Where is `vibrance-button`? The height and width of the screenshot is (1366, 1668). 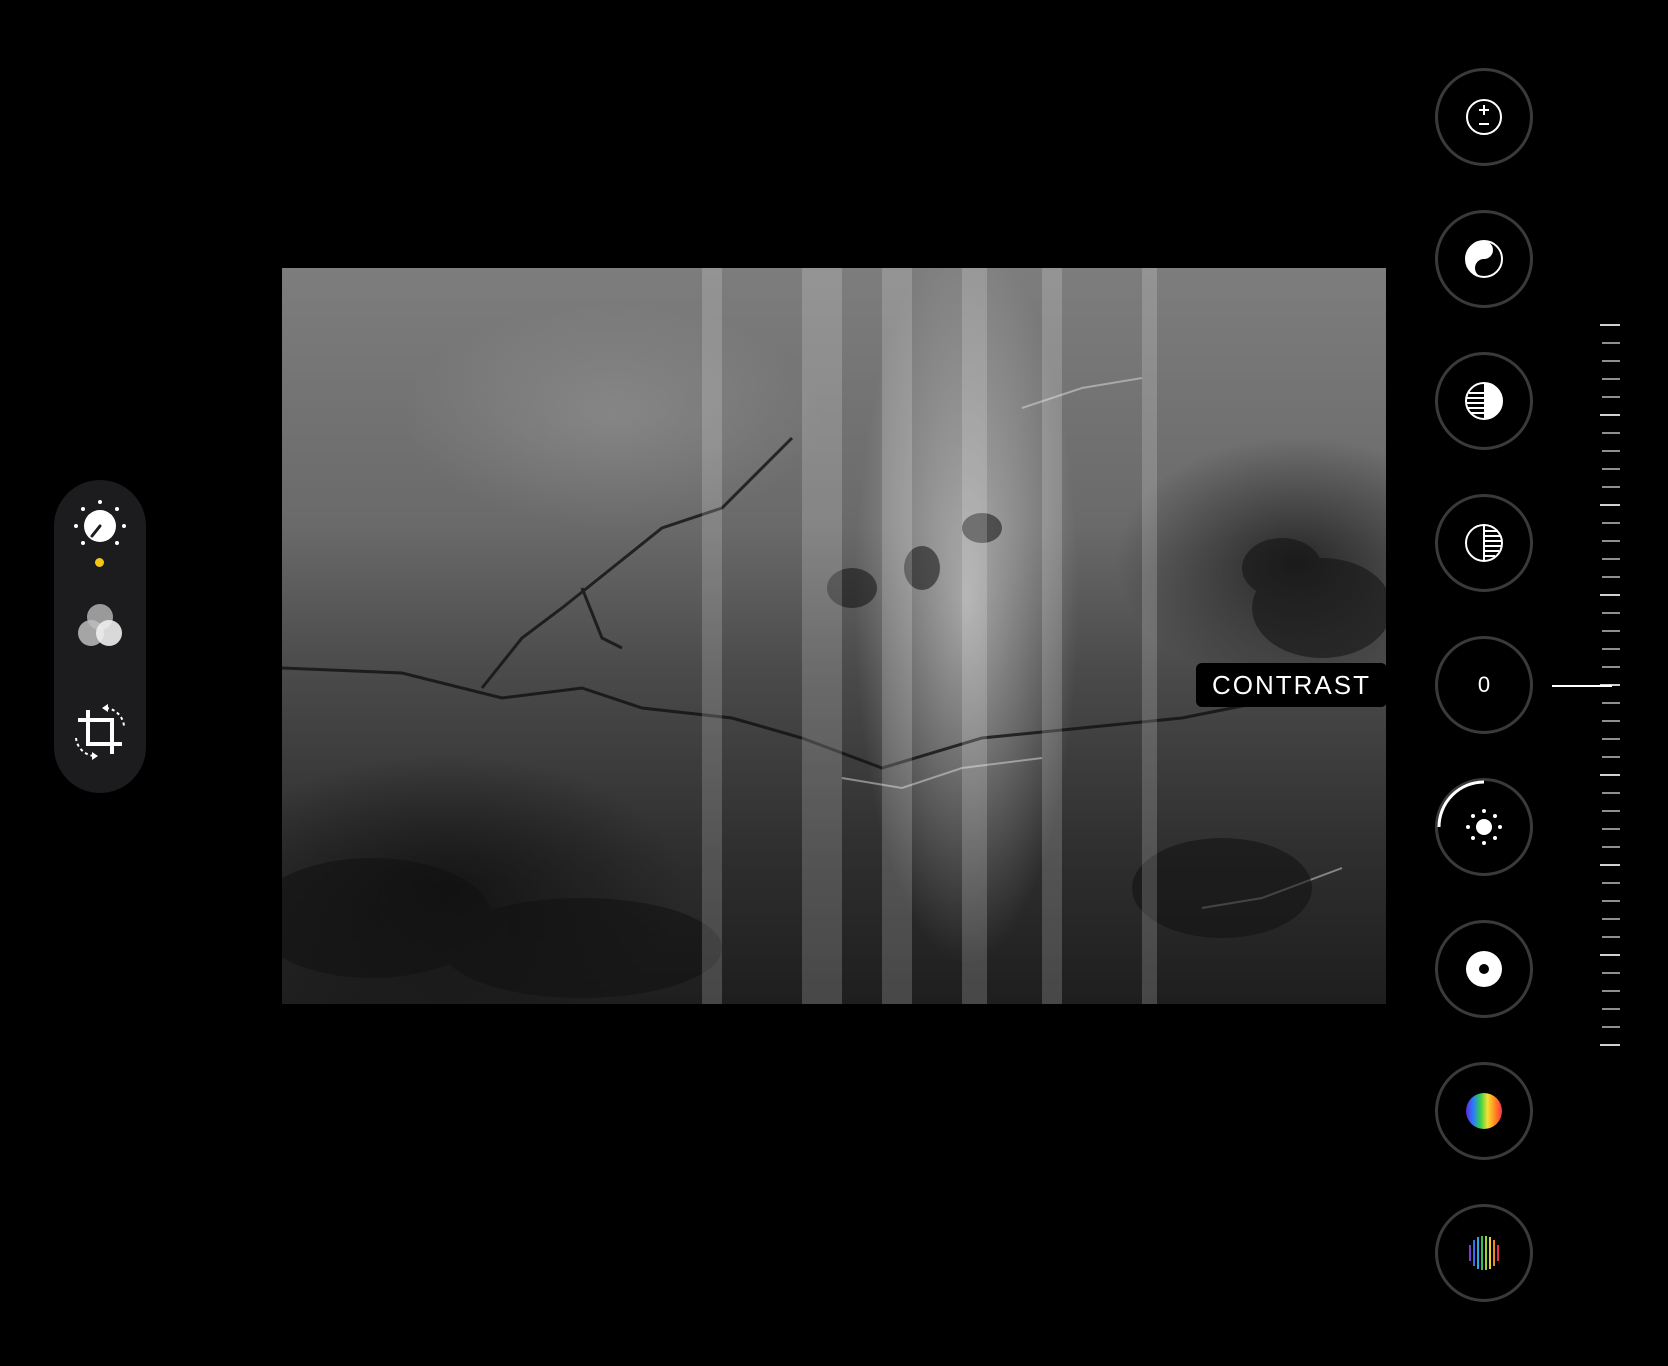 vibrance-button is located at coordinates (1484, 1253).